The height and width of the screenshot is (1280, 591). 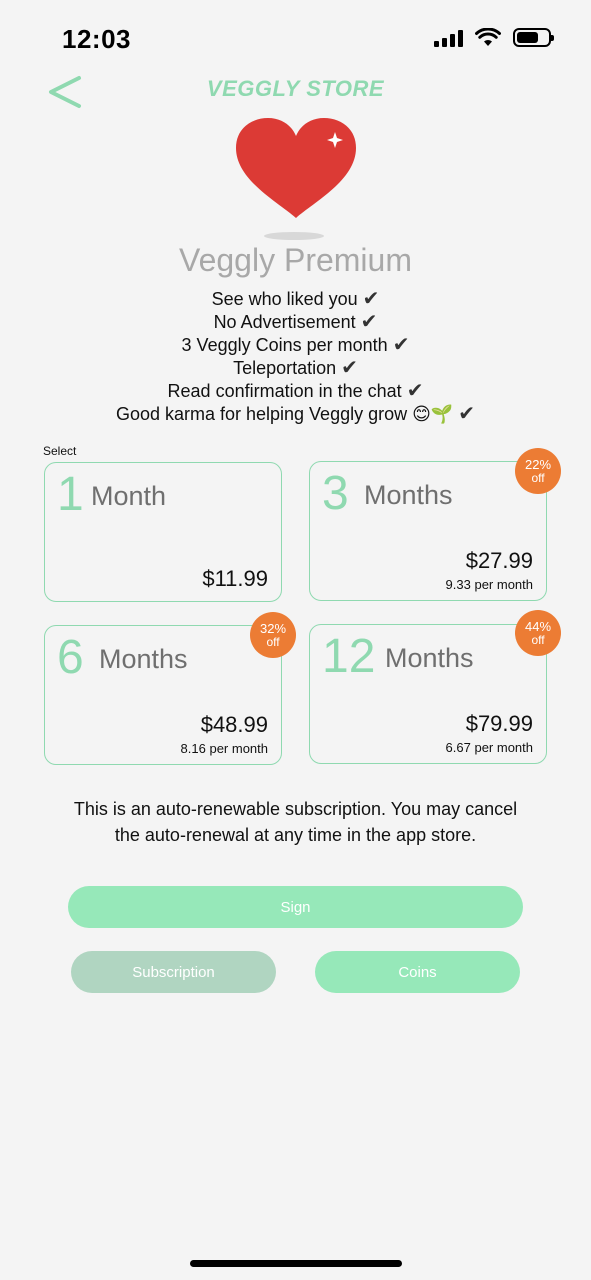 I want to click on status-bar: 12:03, so click(x=295, y=40).